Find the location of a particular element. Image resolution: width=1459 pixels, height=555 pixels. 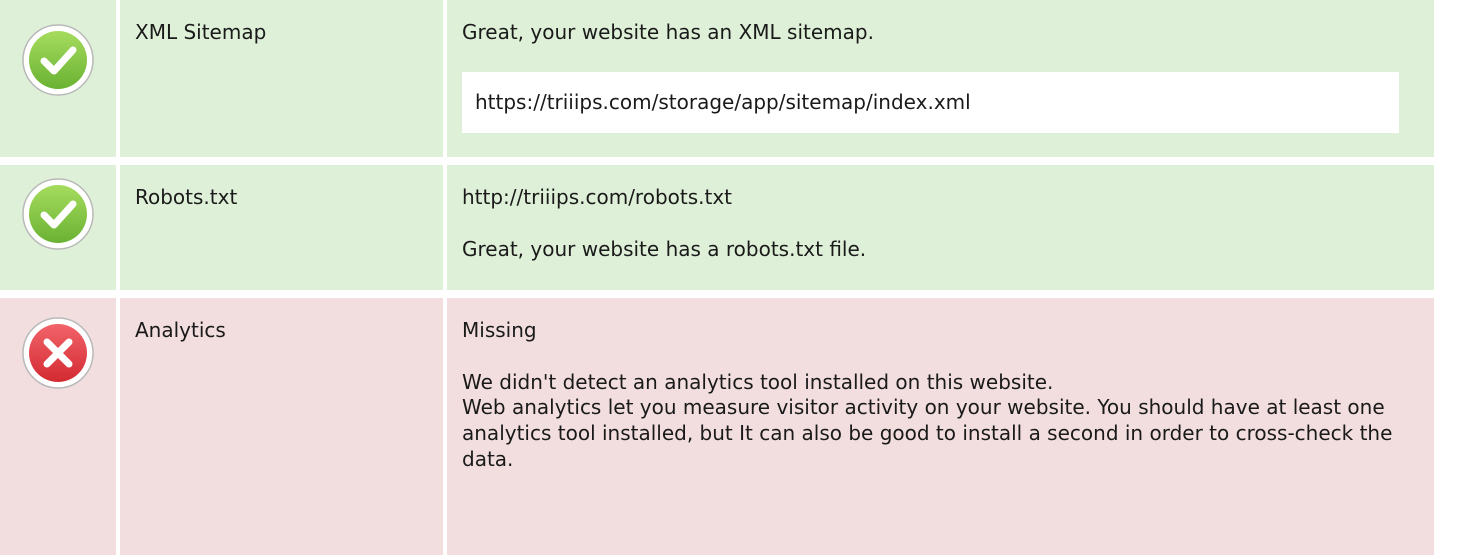

check-name-cell: XML Sitemap is located at coordinates (281, 78).